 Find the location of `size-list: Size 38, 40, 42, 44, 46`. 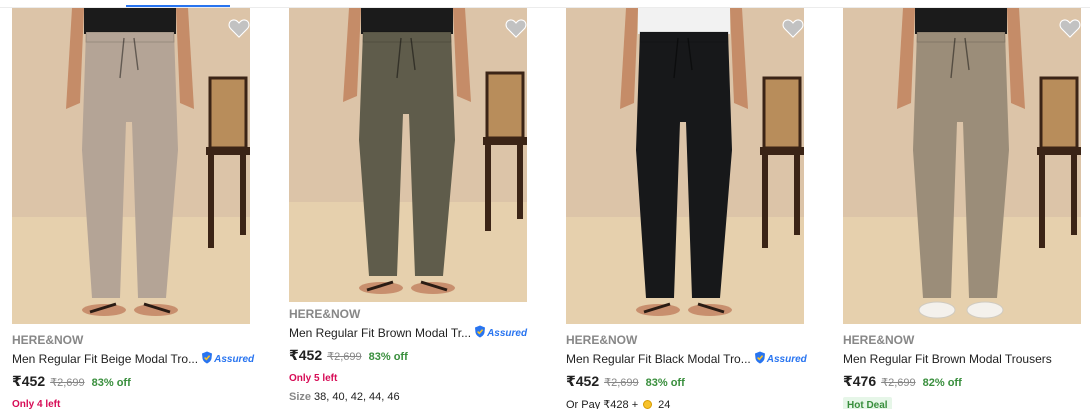

size-list: Size 38, 40, 42, 44, 46 is located at coordinates (408, 397).